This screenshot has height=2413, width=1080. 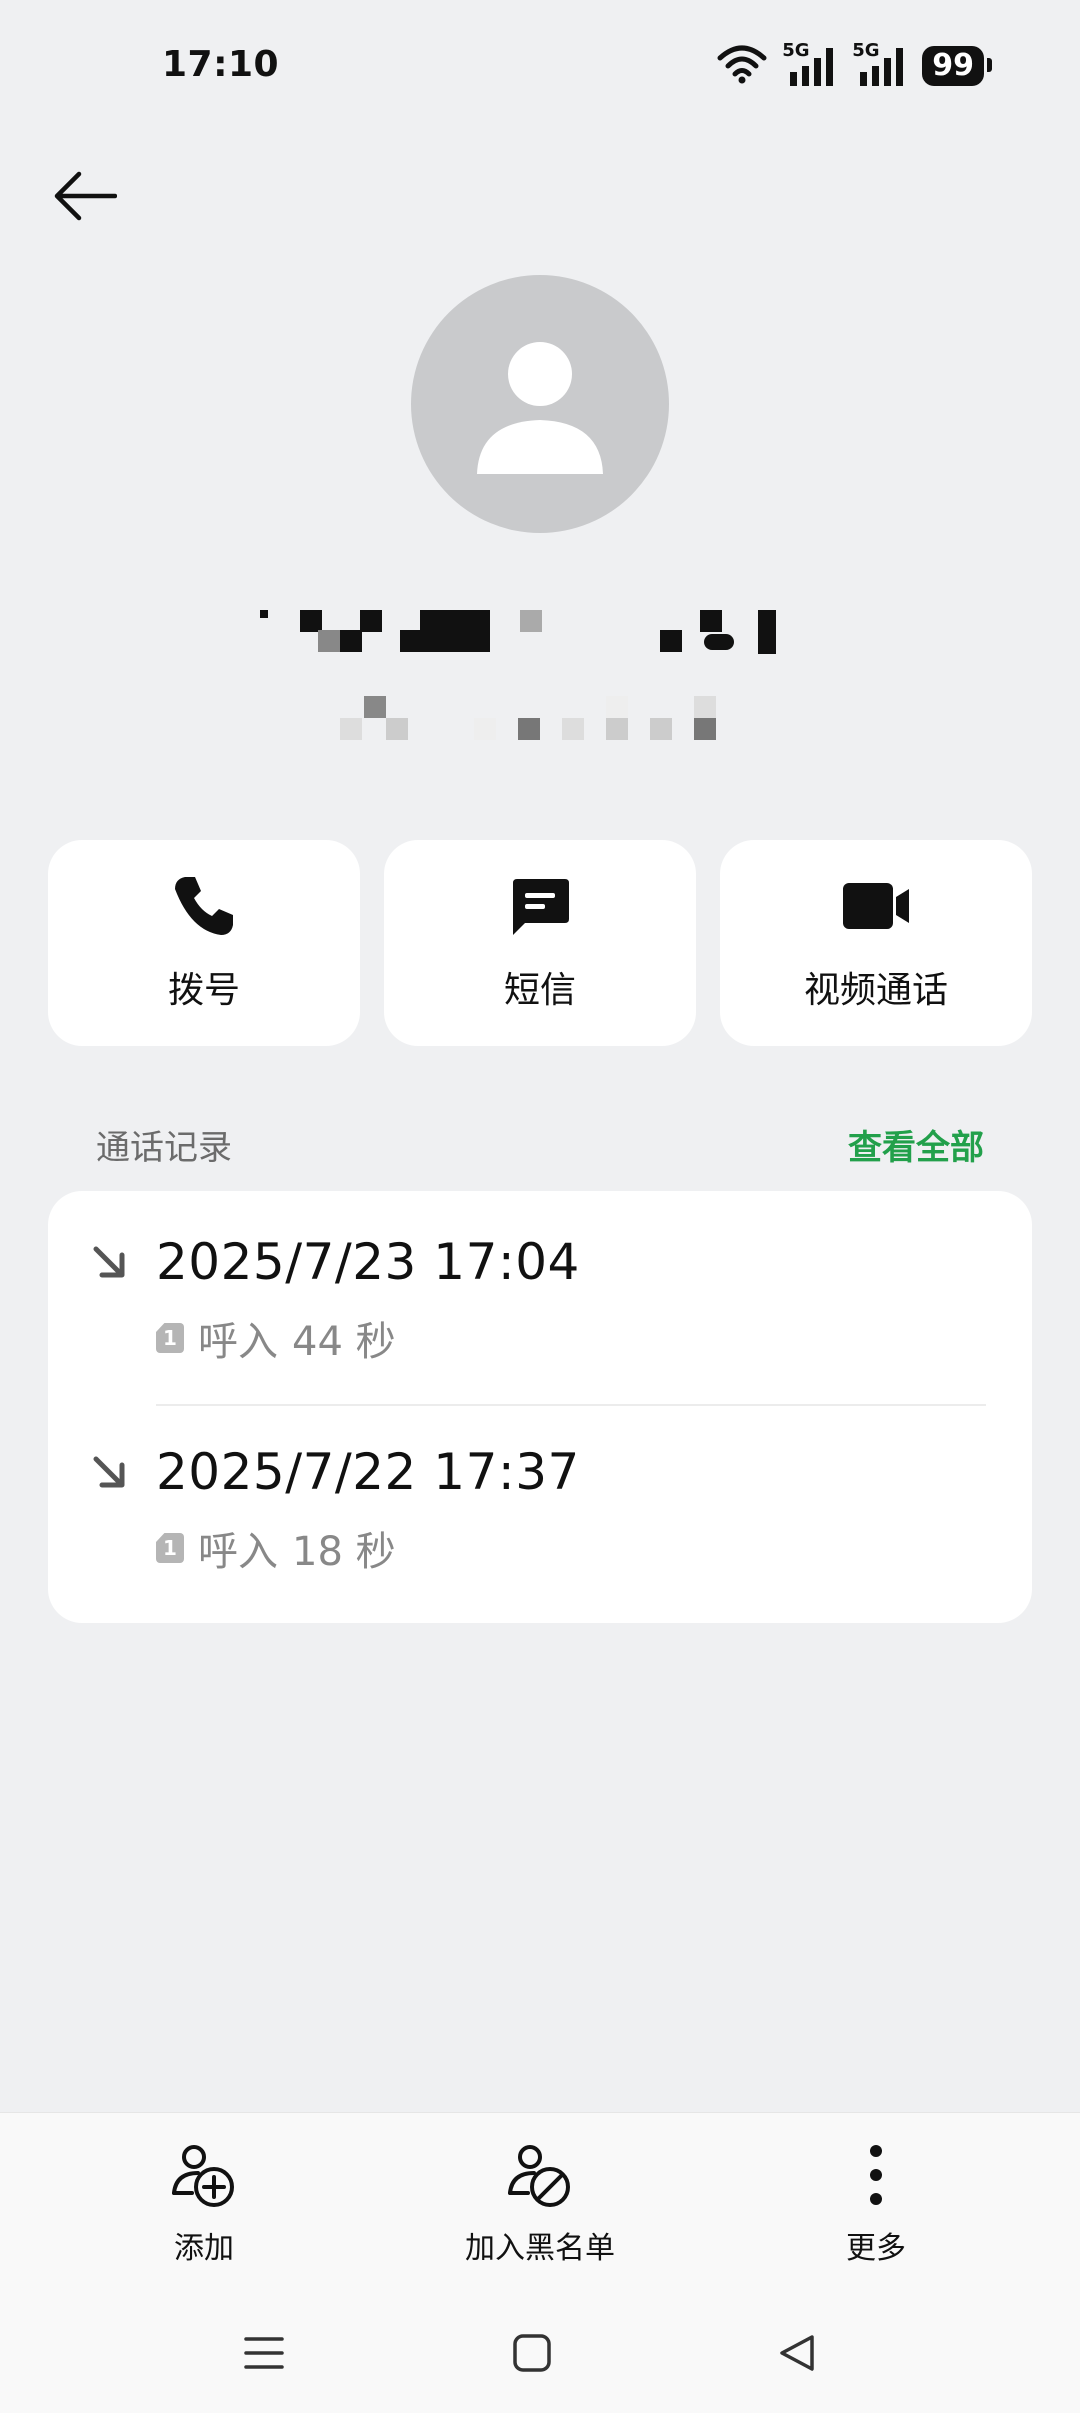 I want to click on redacted-subtitle-pixels, so click(x=540, y=724).